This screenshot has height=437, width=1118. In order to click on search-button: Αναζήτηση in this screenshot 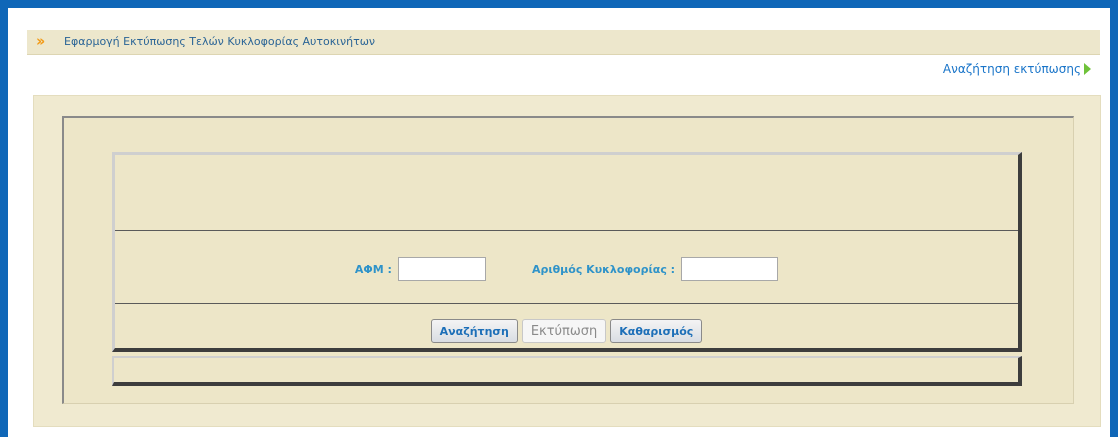, I will do `click(474, 331)`.